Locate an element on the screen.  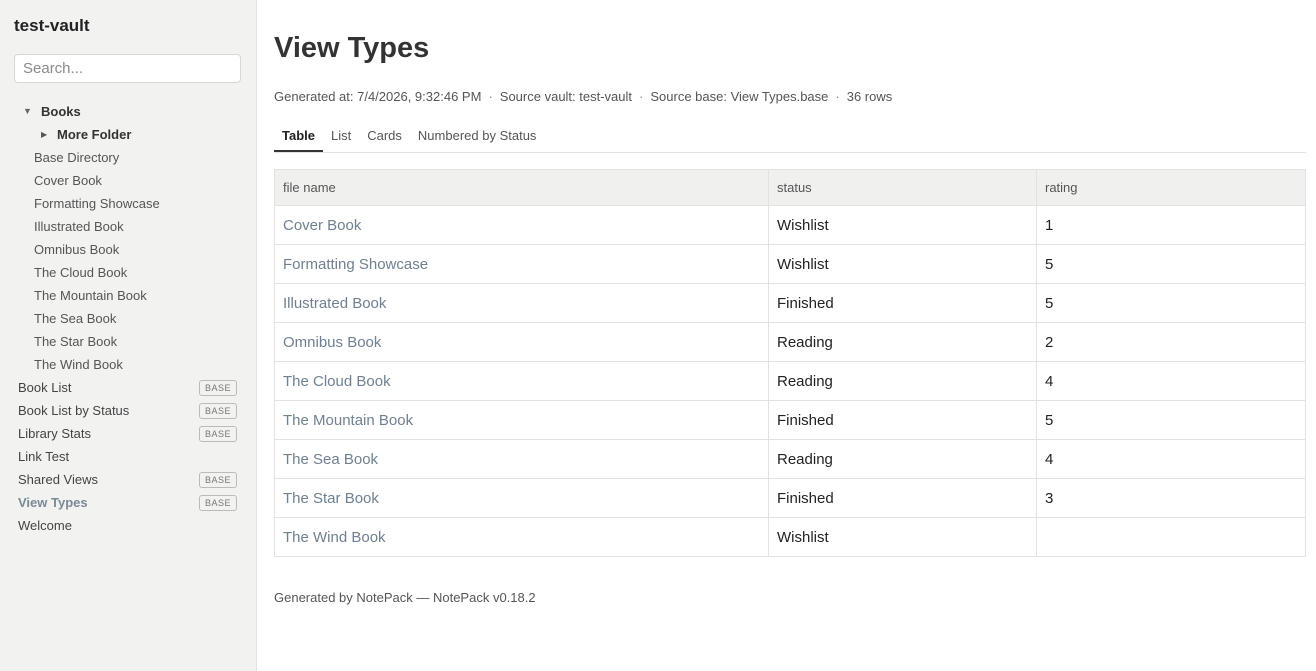
table-row: The Mountain Book Finished 5 is located at coordinates (790, 420).